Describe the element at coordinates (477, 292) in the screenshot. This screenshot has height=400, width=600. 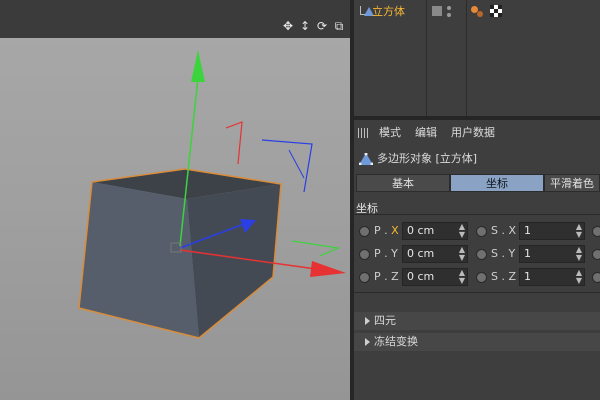
I see `group-divider` at that location.